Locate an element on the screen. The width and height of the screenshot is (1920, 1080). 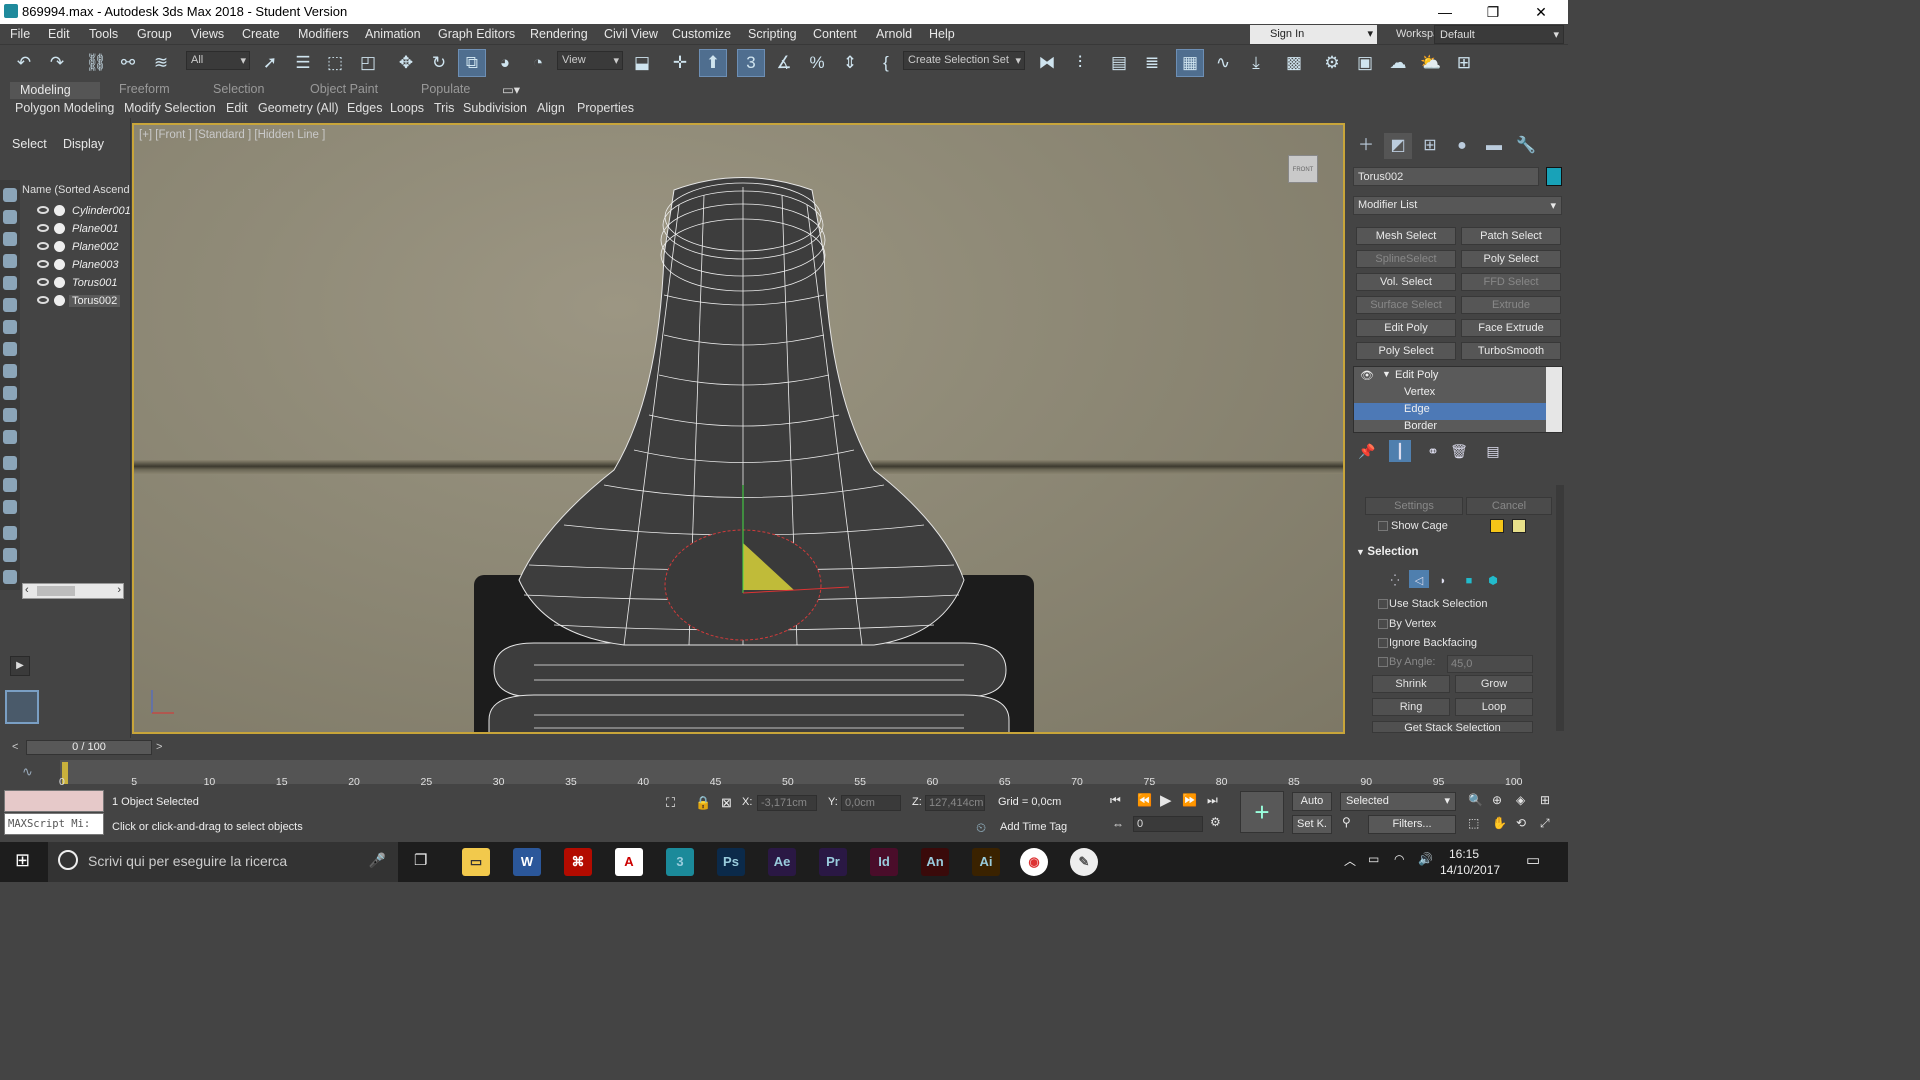
time-tag-icon: ⏲ is located at coordinates (981, 828).